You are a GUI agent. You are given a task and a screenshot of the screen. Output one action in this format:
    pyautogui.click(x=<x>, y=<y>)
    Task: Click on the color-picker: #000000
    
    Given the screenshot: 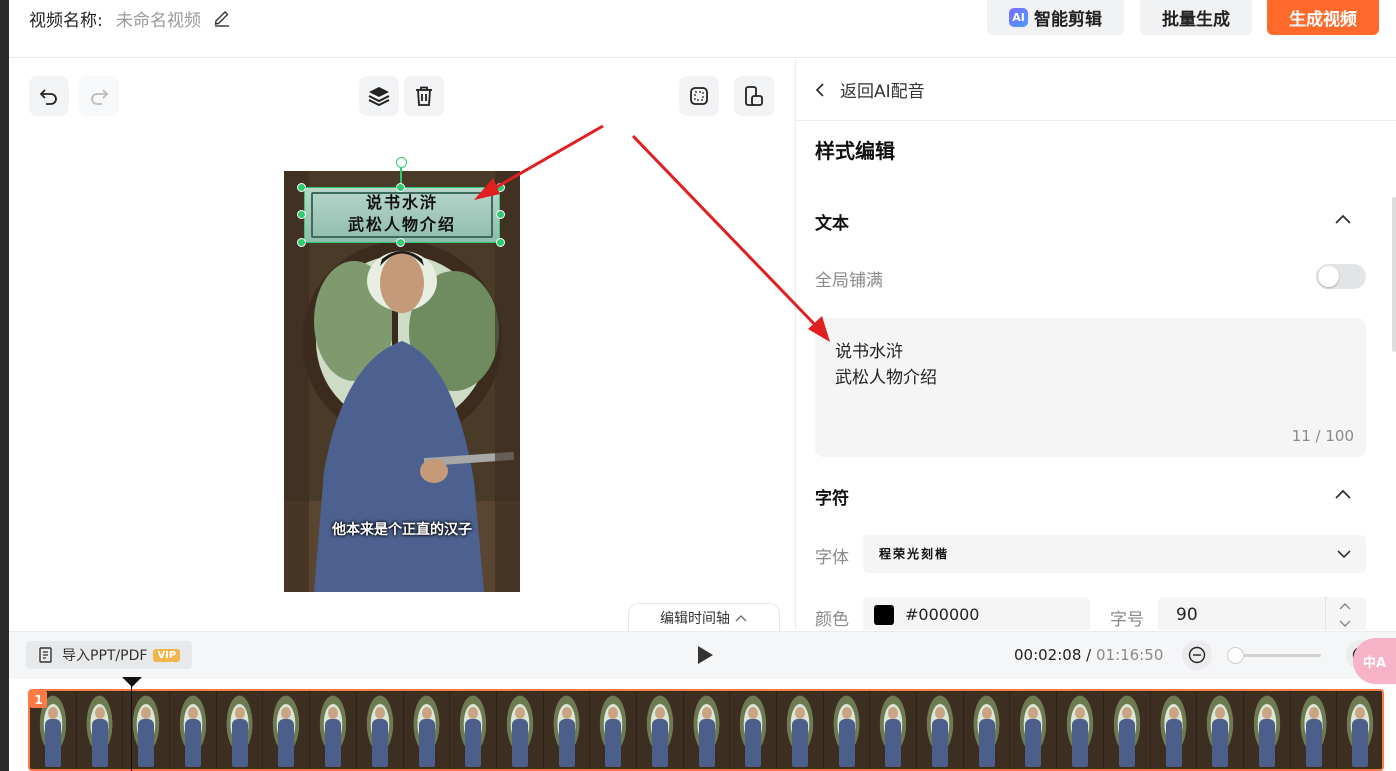 What is the action you would take?
    pyautogui.click(x=976, y=613)
    